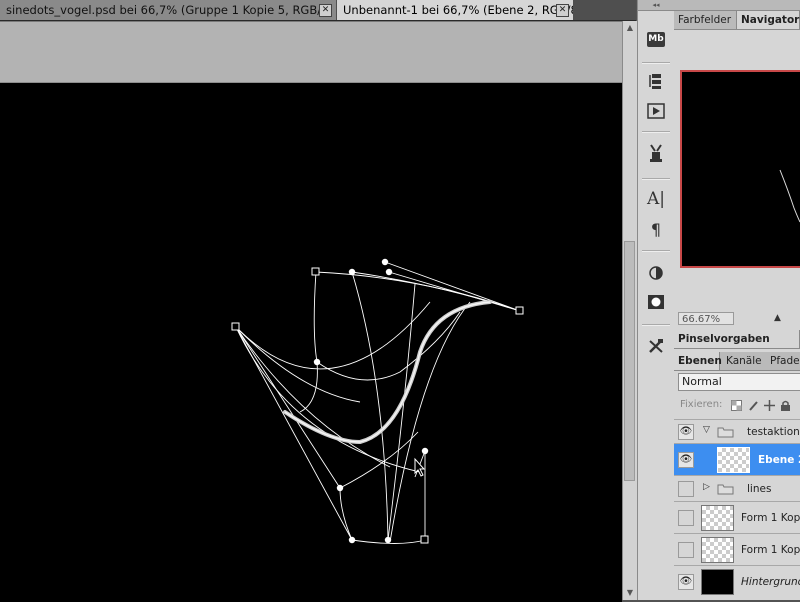  I want to click on tab-pinselvorgaben: Pinselvorgaben, so click(737, 339).